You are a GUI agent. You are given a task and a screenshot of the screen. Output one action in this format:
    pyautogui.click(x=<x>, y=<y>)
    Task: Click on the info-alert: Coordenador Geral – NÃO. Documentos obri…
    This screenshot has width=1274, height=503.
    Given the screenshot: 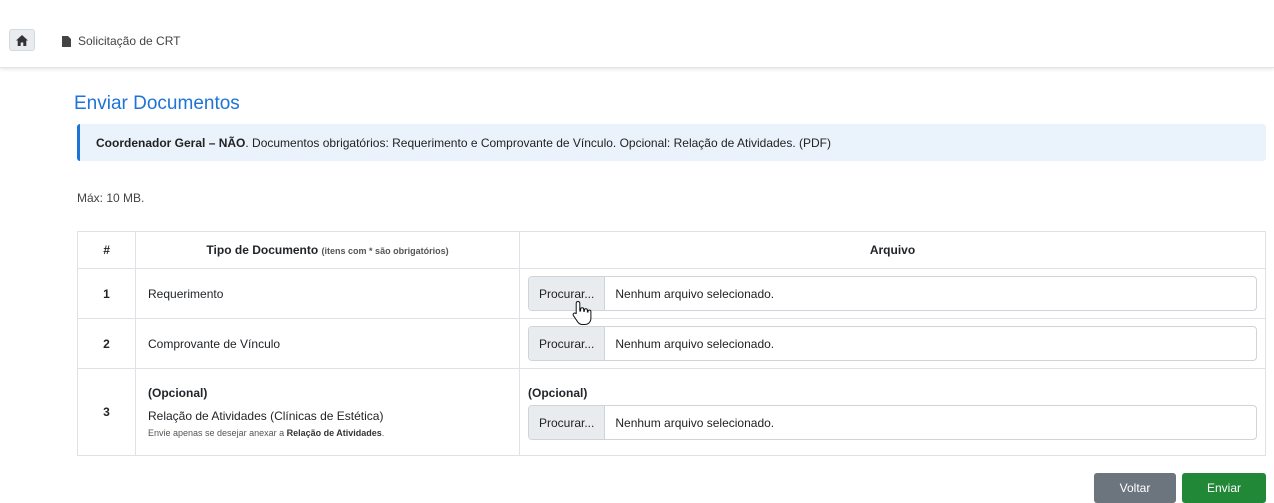 What is the action you would take?
    pyautogui.click(x=671, y=142)
    